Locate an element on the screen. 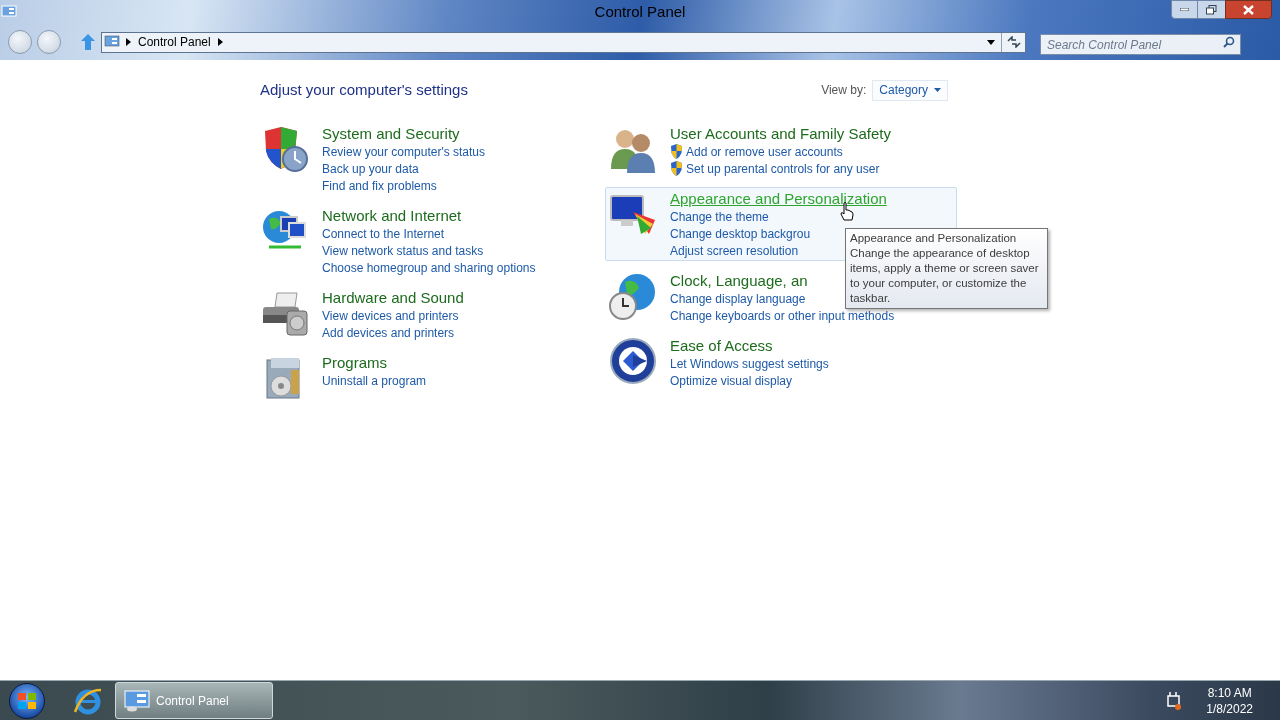 Image resolution: width=1280 pixels, height=720 pixels. category-link: System and Security is located at coordinates (404, 133).